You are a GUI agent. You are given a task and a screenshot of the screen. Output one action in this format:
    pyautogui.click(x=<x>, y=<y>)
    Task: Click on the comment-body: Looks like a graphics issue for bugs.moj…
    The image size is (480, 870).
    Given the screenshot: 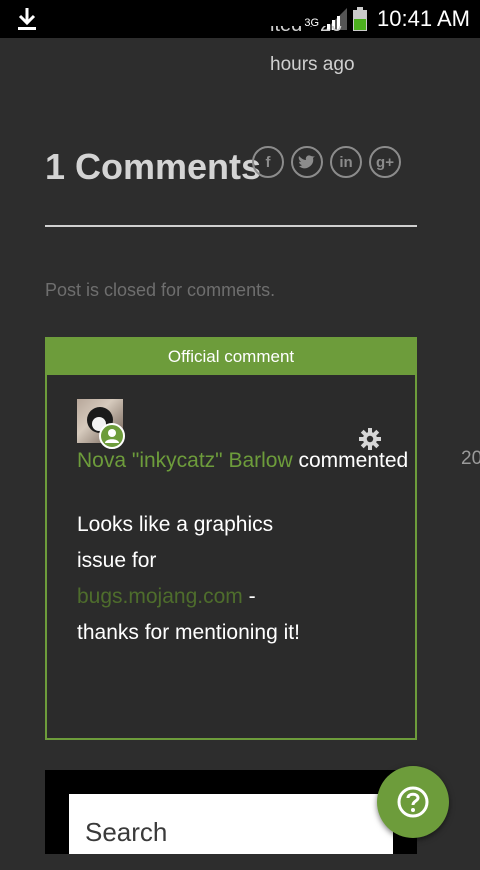 What is the action you would take?
    pyautogui.click(x=197, y=579)
    